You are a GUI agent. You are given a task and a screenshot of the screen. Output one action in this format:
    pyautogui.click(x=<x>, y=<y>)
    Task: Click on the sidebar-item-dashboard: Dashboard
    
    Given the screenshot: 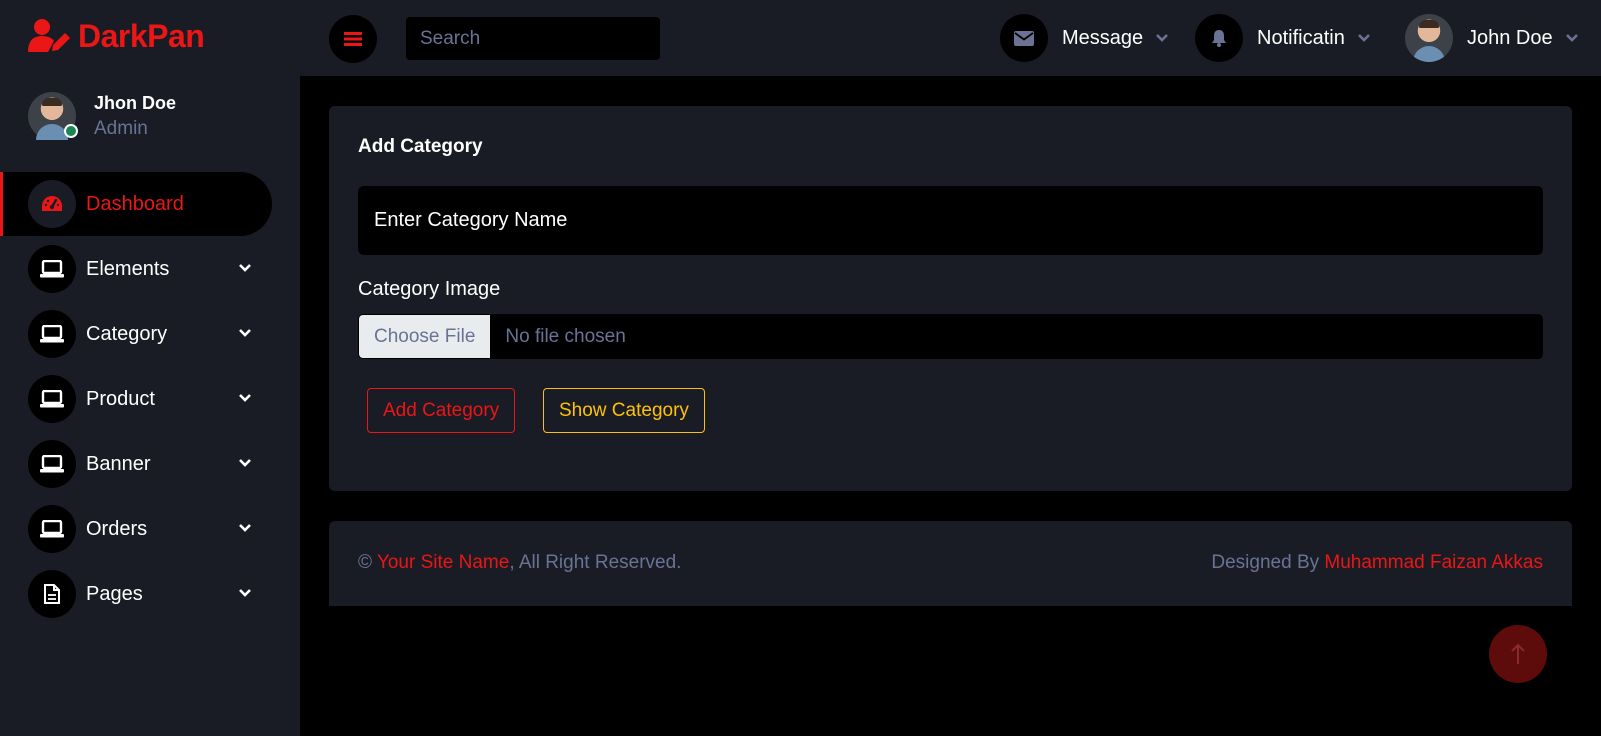 What is the action you would take?
    pyautogui.click(x=136, y=204)
    